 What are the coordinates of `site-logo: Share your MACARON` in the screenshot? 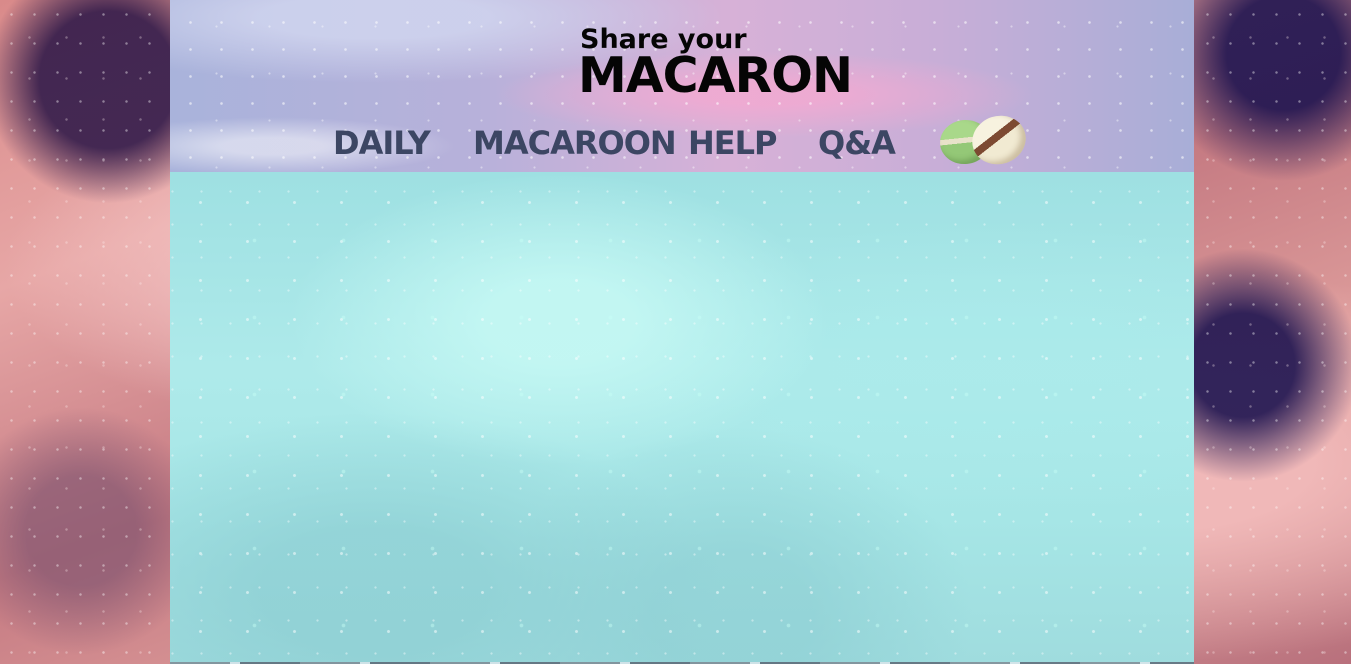 It's located at (715, 65).